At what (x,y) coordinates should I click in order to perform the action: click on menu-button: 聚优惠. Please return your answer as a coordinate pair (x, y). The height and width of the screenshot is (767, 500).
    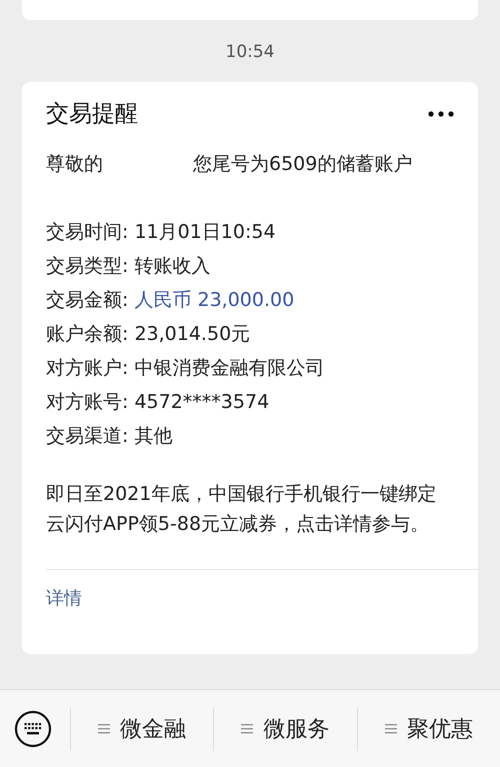
    Looking at the image, I should click on (429, 729).